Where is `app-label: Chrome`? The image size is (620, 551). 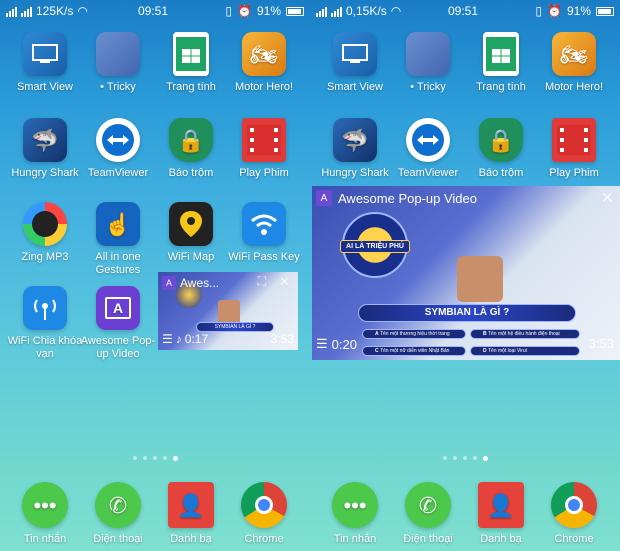
app-label: Chrome is located at coordinates (264, 539).